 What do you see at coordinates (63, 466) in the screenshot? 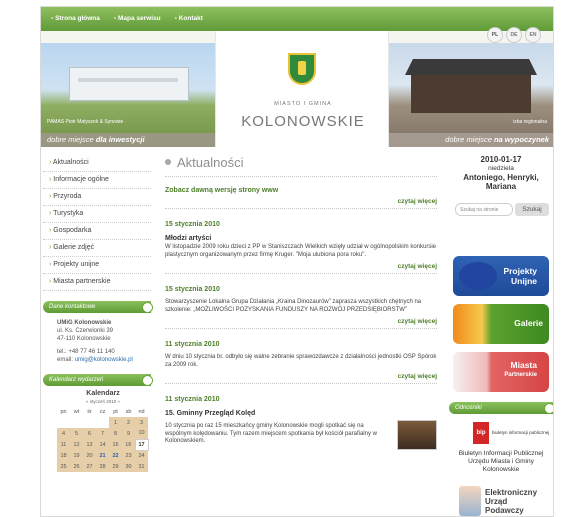
I see `calendar-day: 25` at bounding box center [63, 466].